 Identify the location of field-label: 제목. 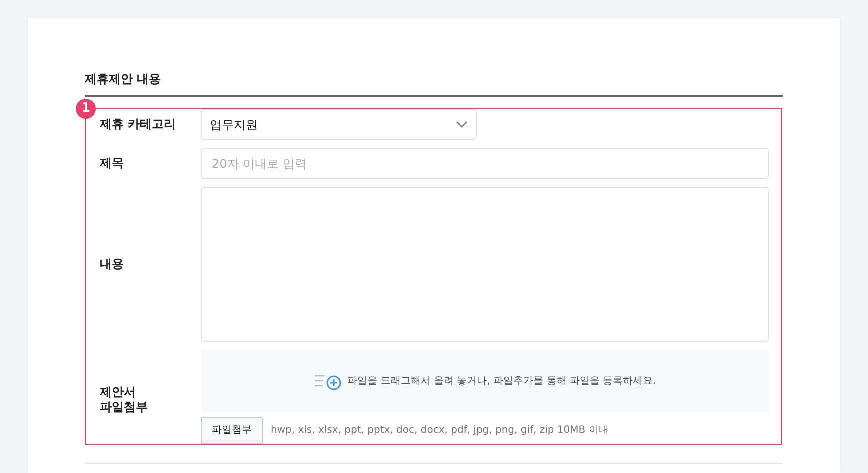
(112, 163).